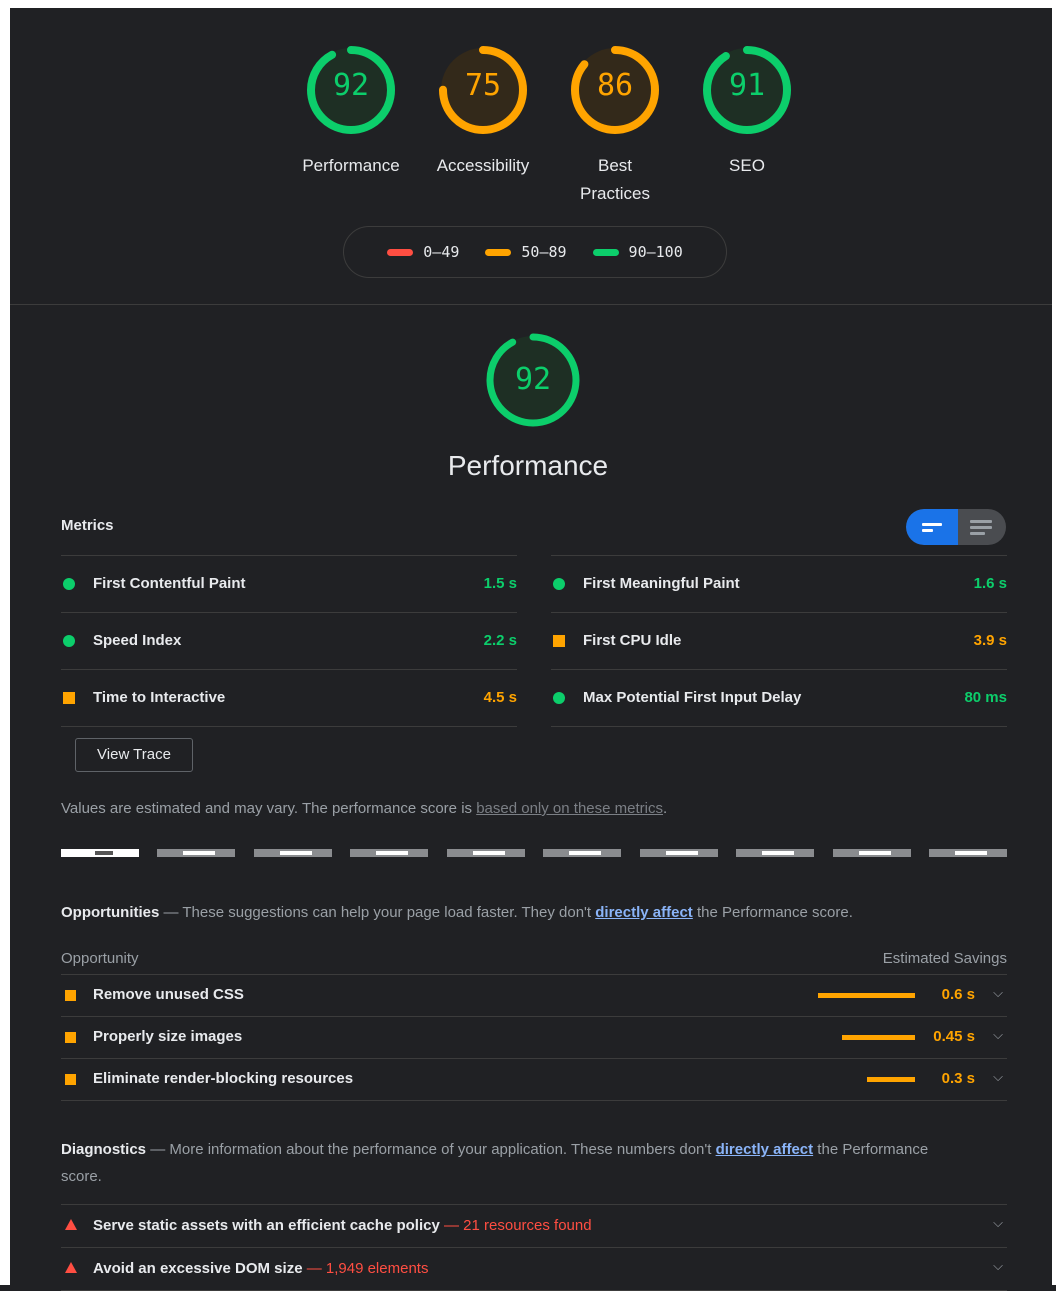 This screenshot has height=1291, width=1056. Describe the element at coordinates (944, 958) in the screenshot. I see `col-estimated-savings: Estimated Savings` at that location.